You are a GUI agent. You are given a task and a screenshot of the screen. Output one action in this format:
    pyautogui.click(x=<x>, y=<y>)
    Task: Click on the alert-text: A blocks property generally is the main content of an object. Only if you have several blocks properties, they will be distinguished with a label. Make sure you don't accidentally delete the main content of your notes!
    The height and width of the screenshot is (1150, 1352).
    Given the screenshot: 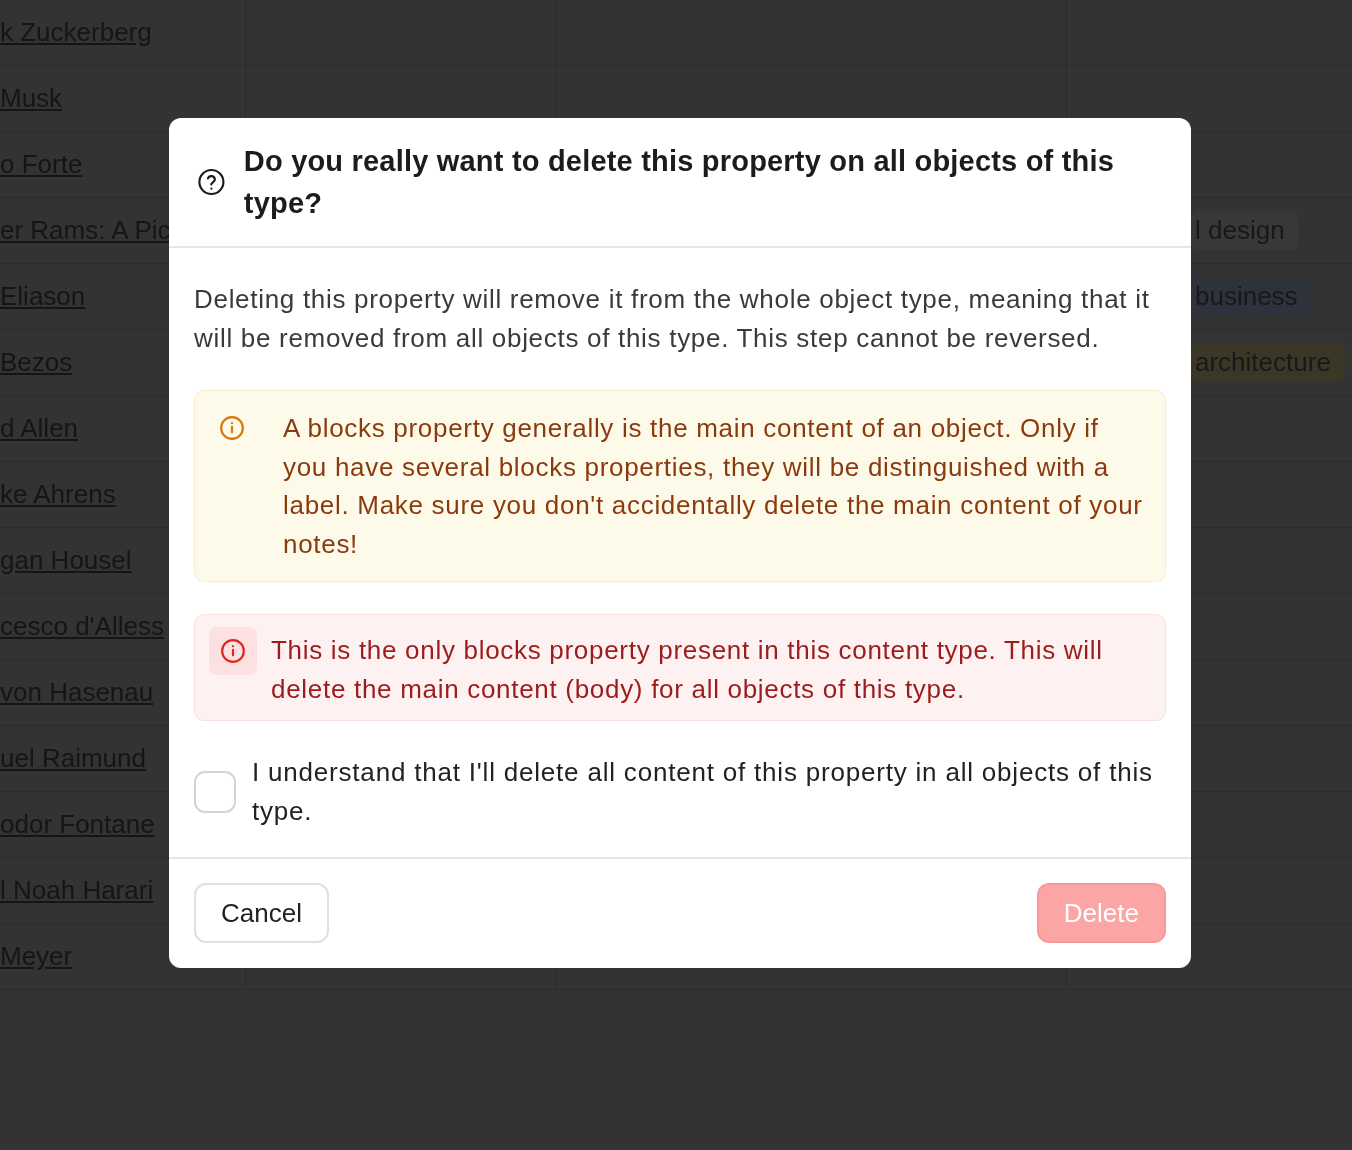 What is the action you would take?
    pyautogui.click(x=712, y=486)
    